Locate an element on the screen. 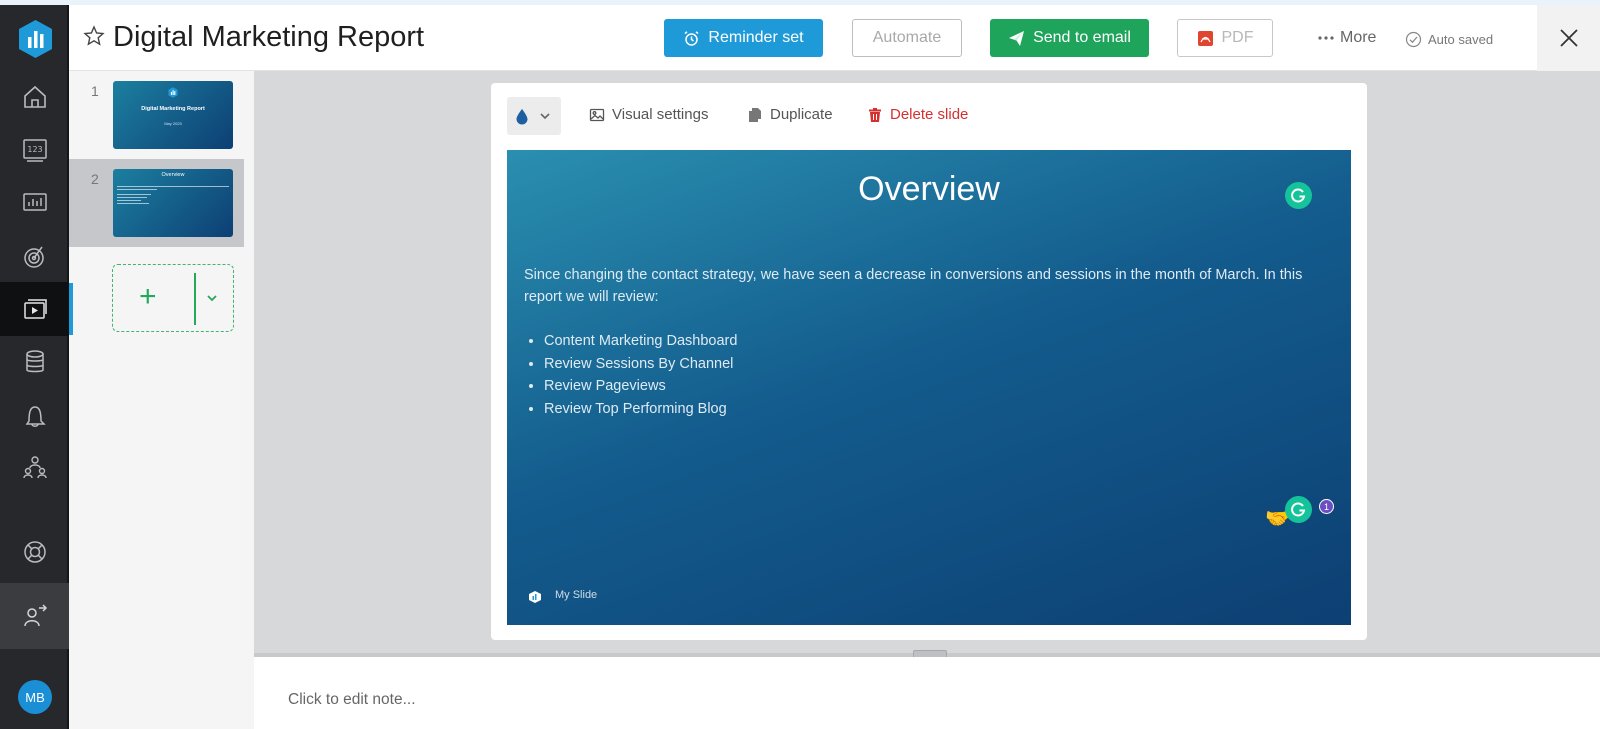 Image resolution: width=1600 pixels, height=729 pixels. rail-team is located at coordinates (34, 468).